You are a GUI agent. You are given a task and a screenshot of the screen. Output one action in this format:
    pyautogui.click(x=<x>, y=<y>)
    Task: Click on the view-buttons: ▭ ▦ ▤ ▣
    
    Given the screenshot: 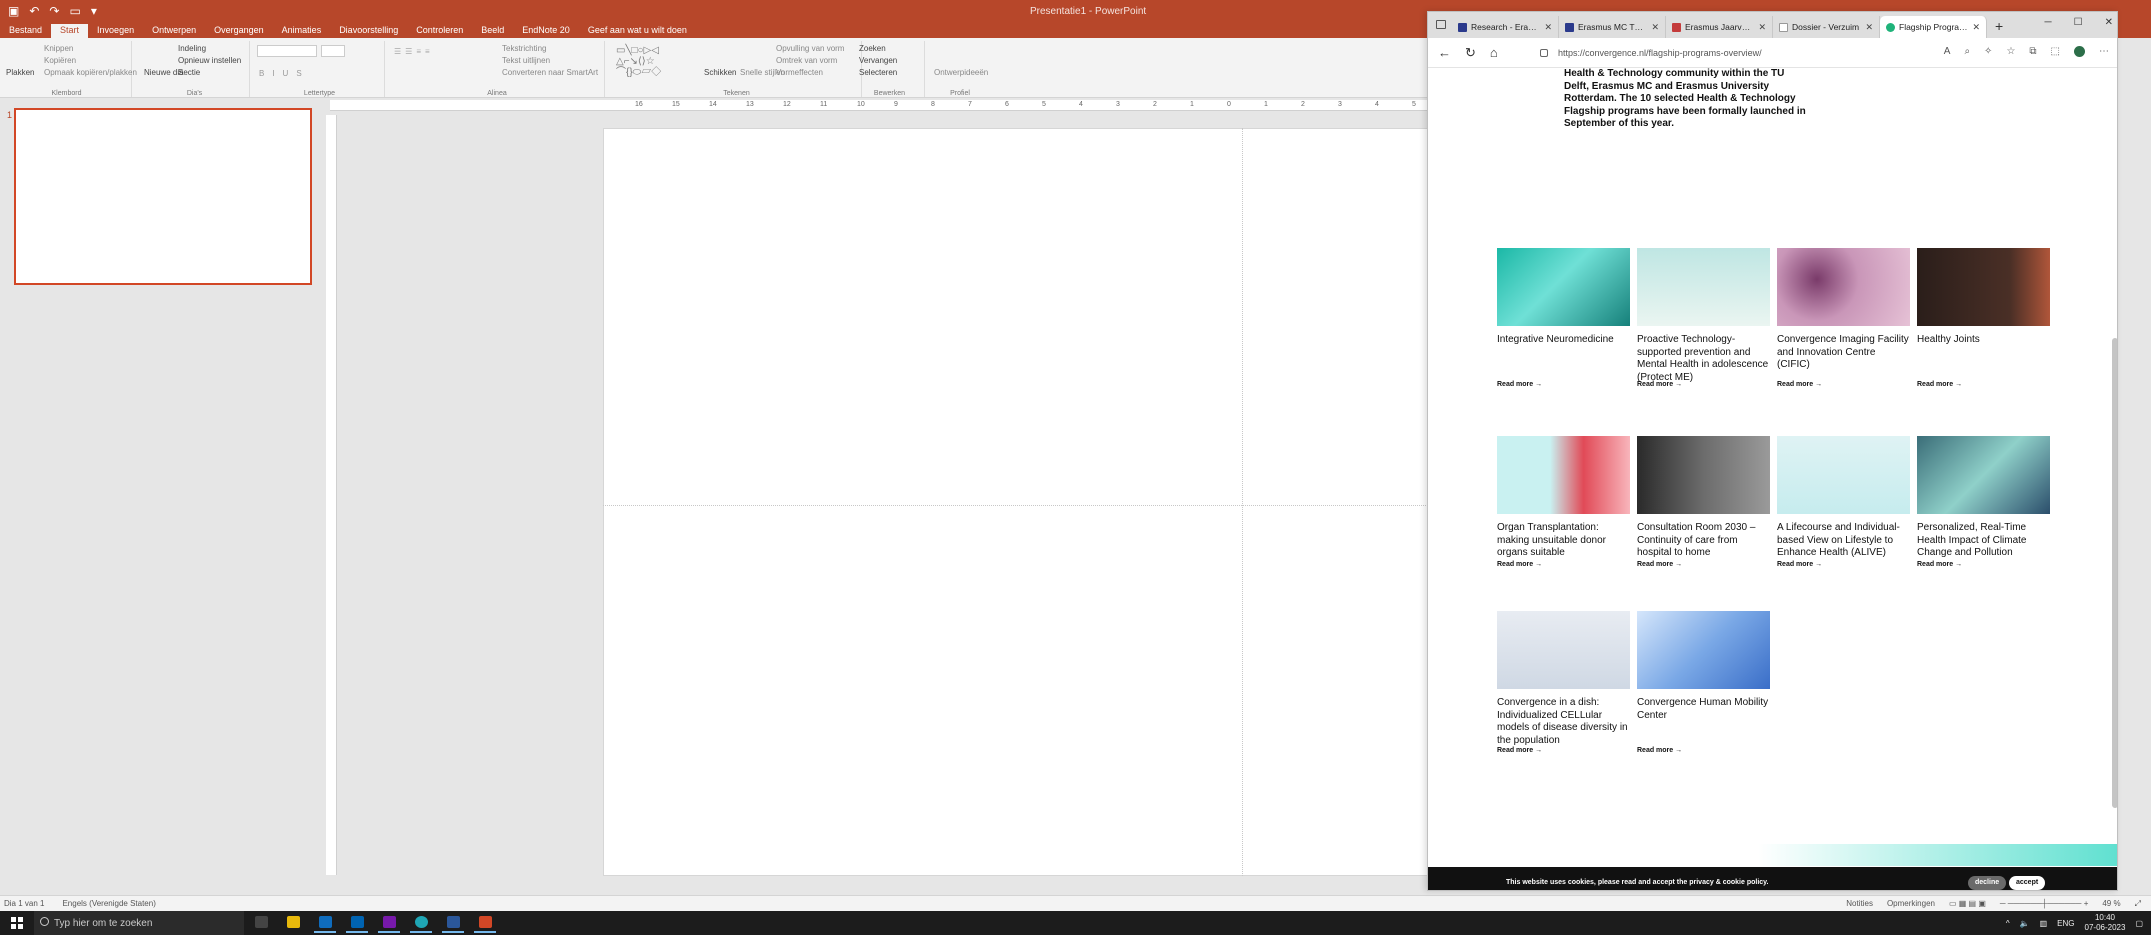 What is the action you would take?
    pyautogui.click(x=1967, y=904)
    